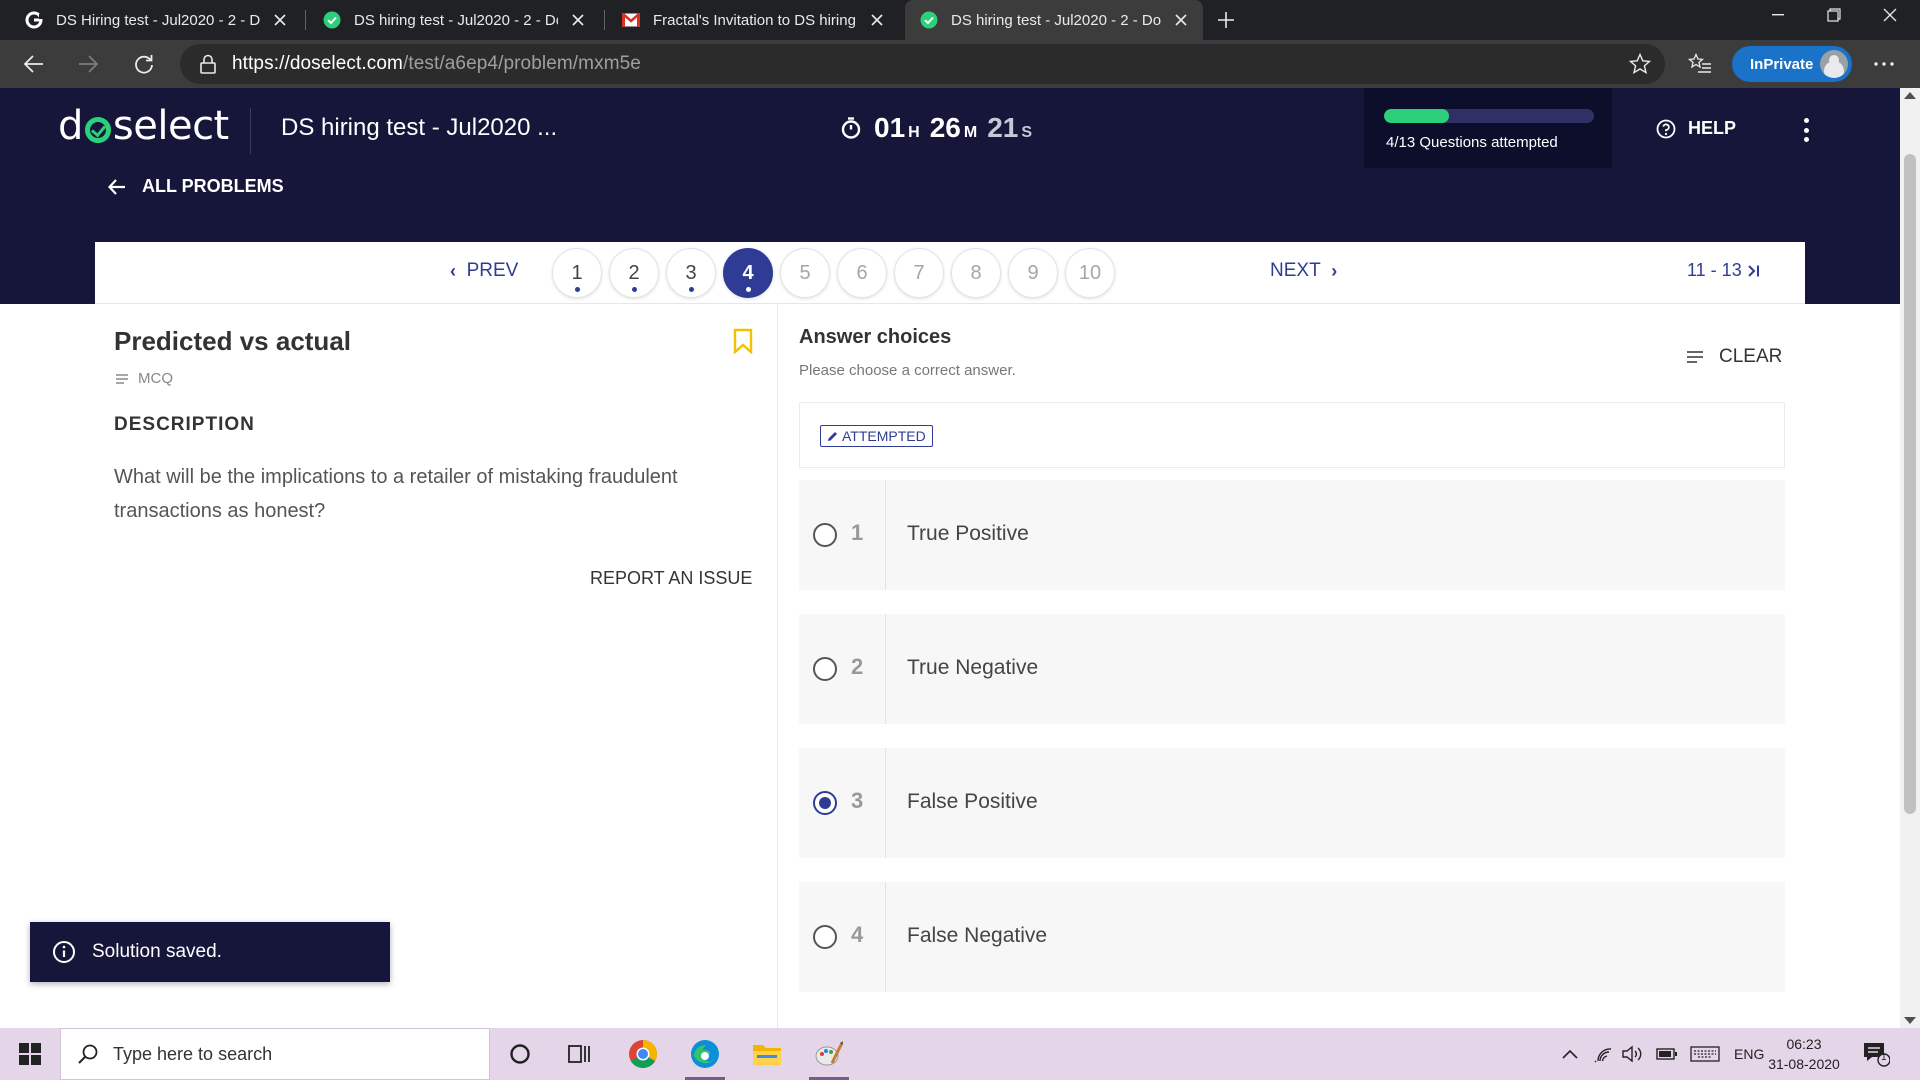 The width and height of the screenshot is (1920, 1080). What do you see at coordinates (1884, 64) in the screenshot?
I see `browser-menu-button` at bounding box center [1884, 64].